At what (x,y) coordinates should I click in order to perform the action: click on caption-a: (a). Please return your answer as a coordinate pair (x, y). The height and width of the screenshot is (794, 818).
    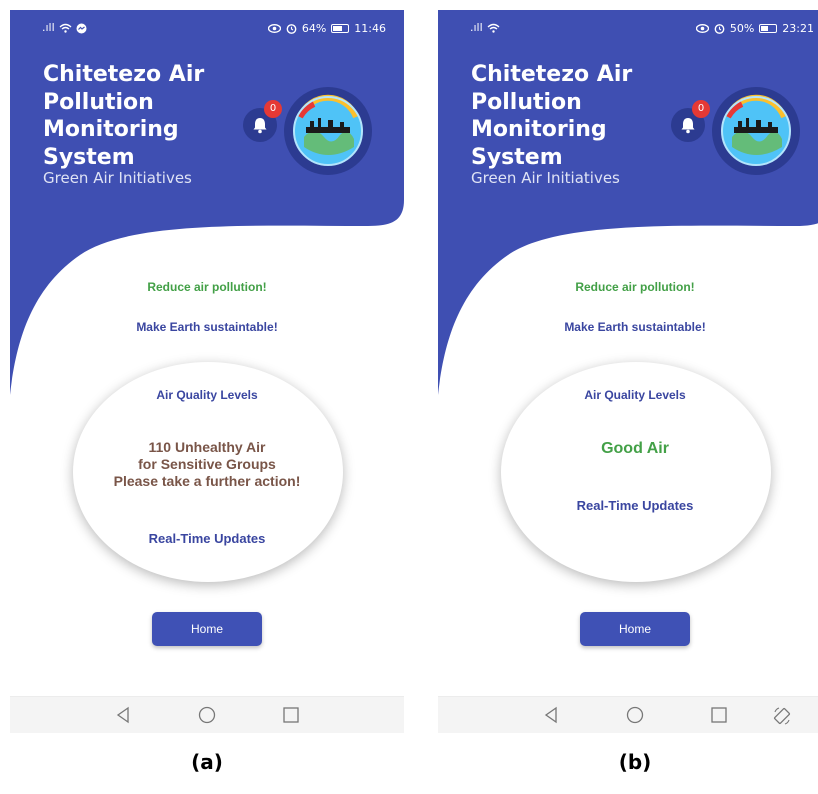
    Looking at the image, I should click on (207, 762).